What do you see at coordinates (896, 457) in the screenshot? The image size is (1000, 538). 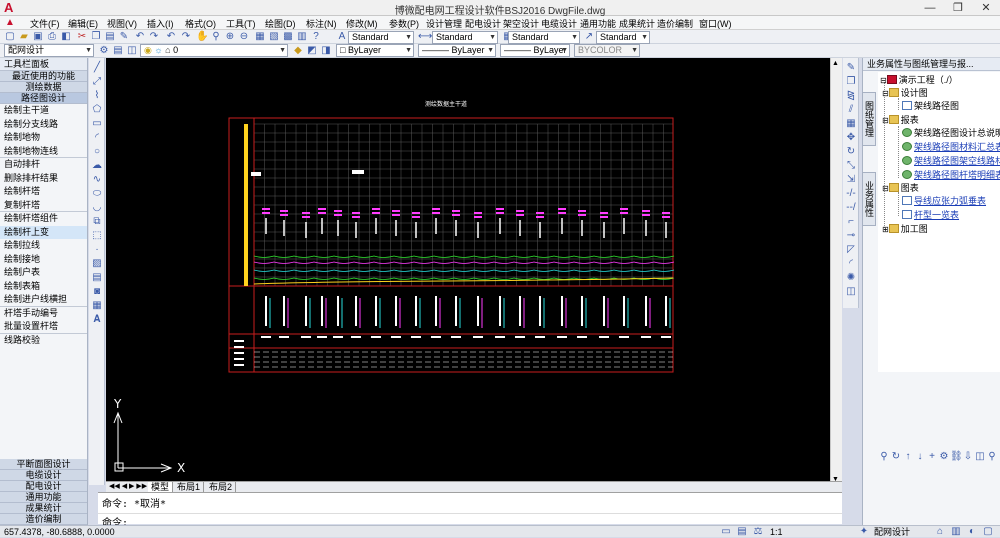 I see `refresh-icon: ↻` at bounding box center [896, 457].